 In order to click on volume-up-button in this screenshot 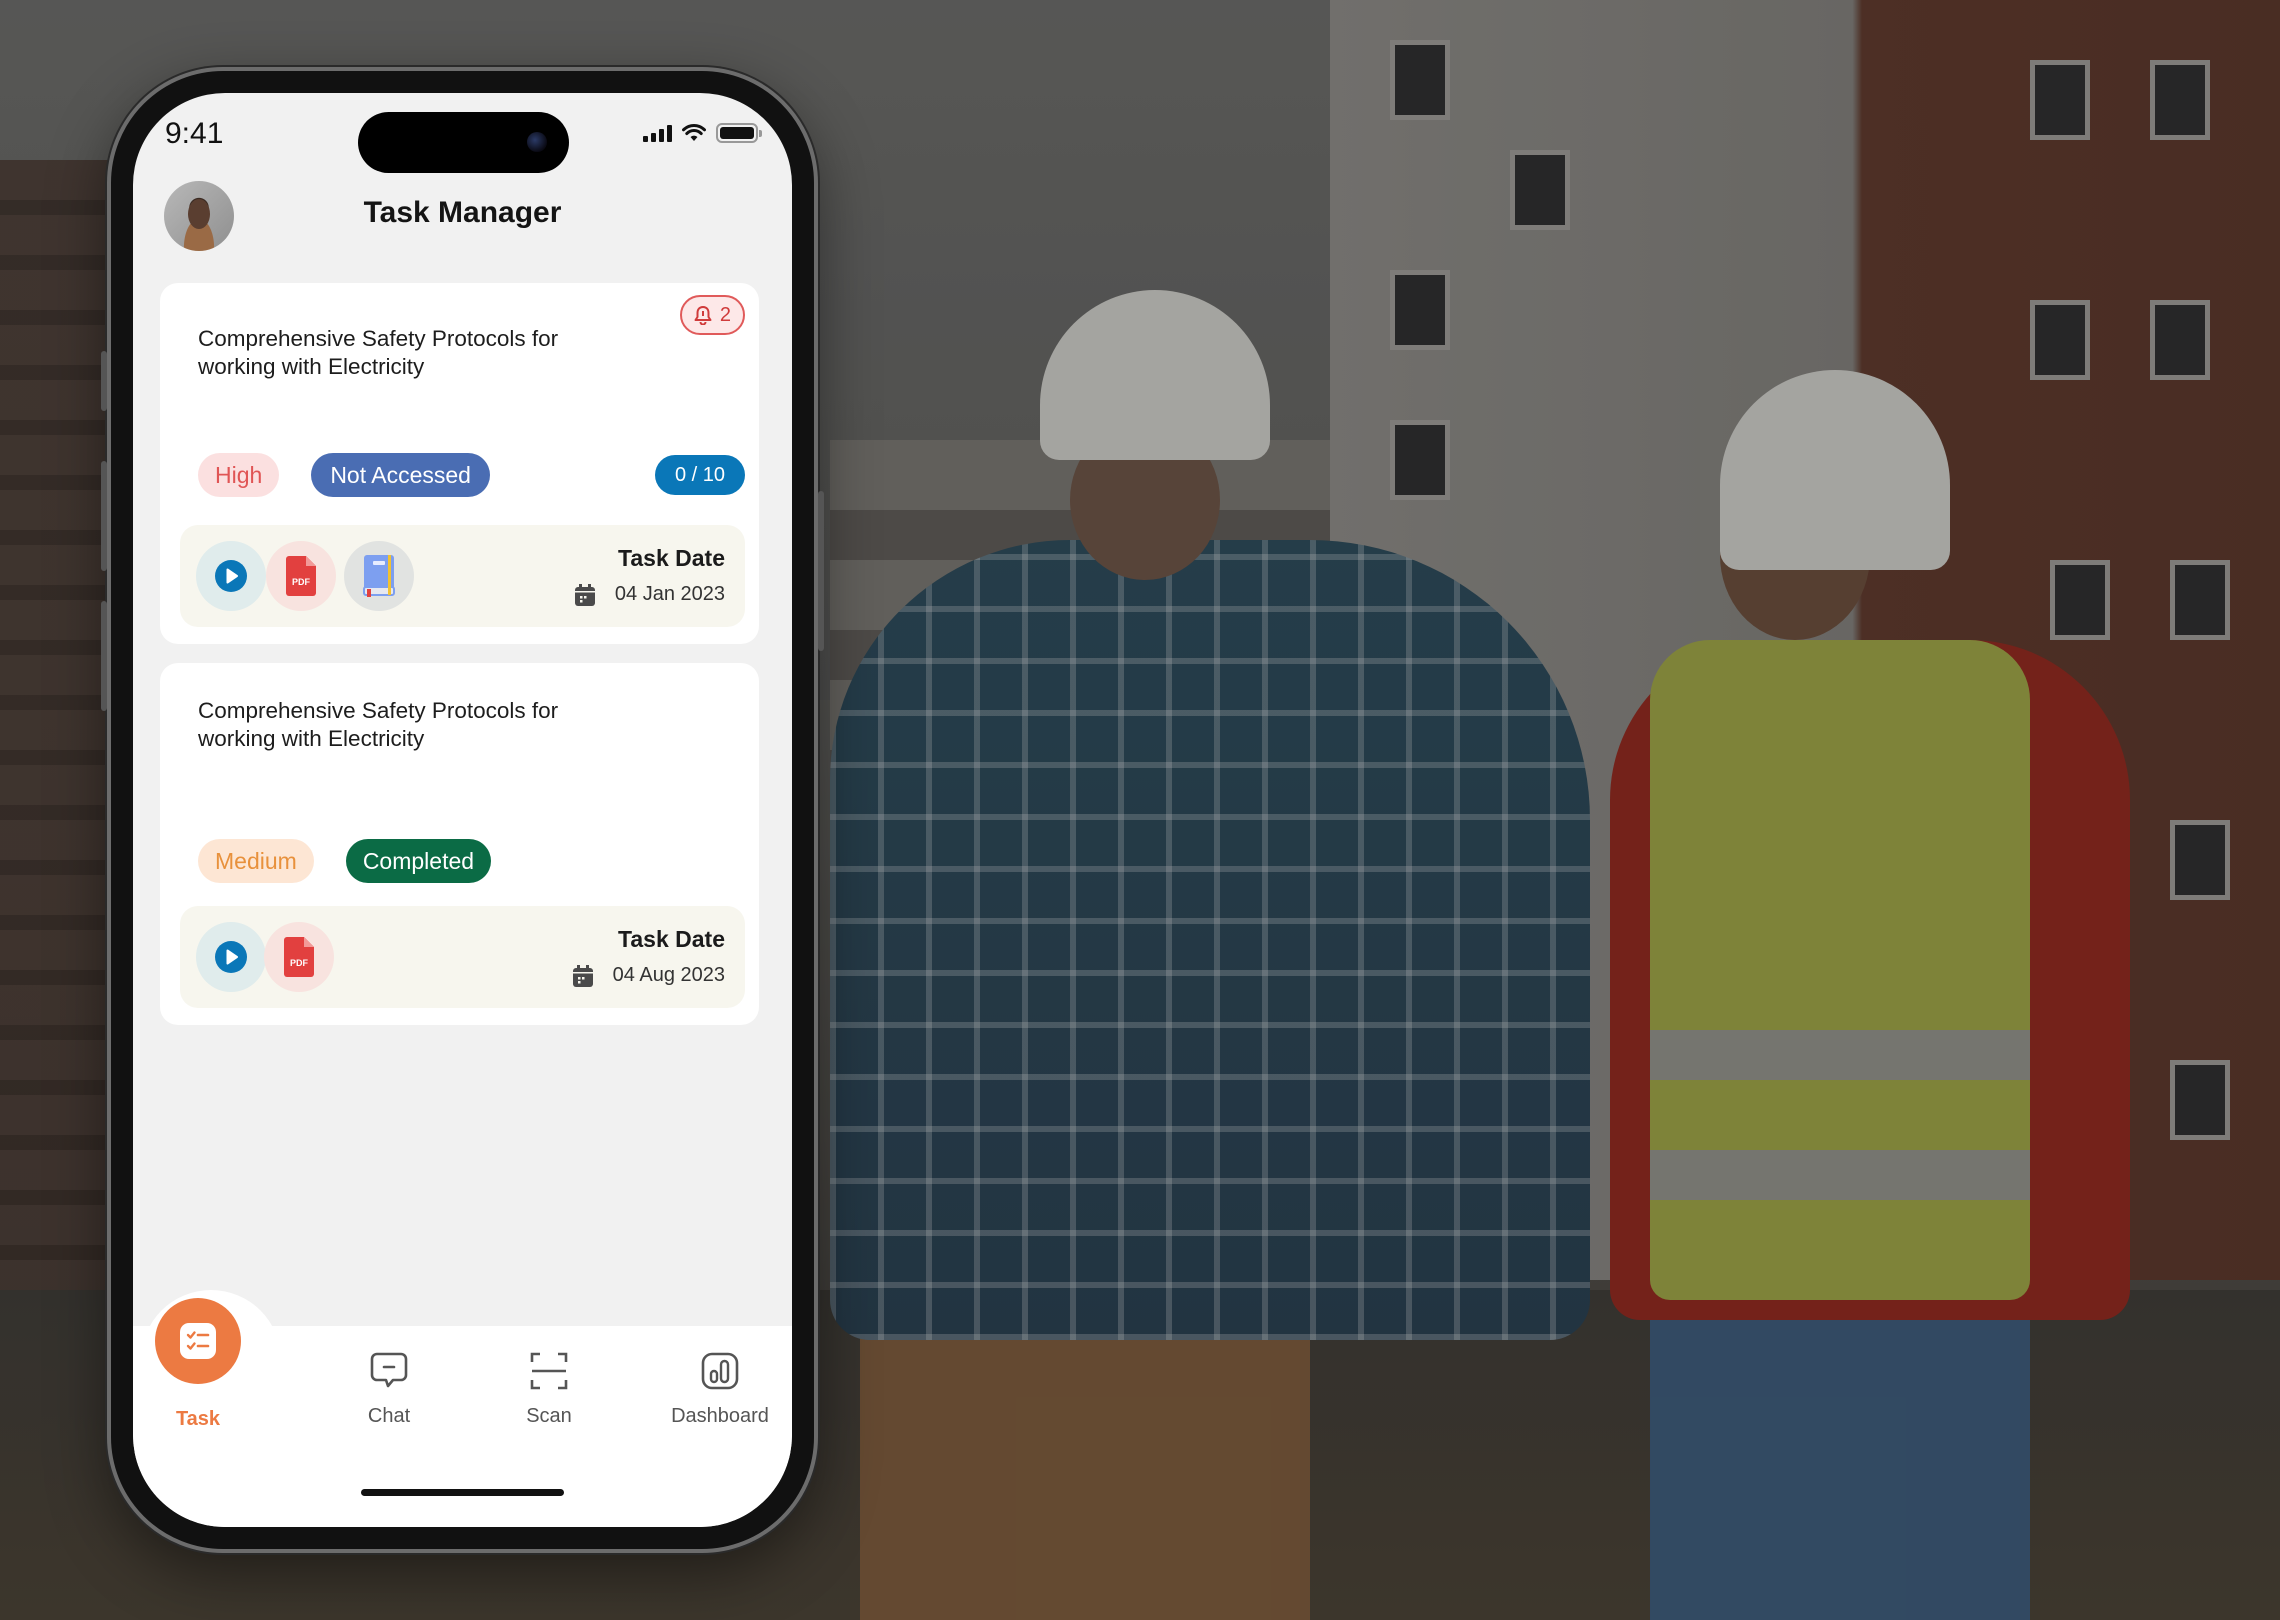, I will do `click(104, 516)`.